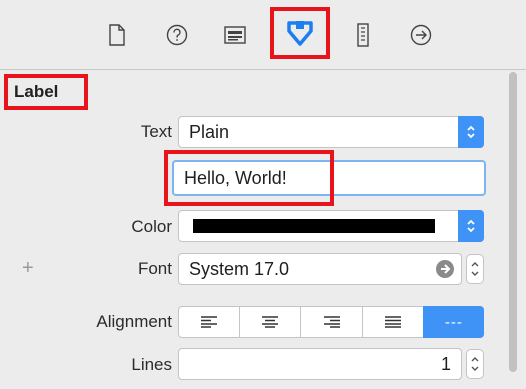 The image size is (526, 389). Describe the element at coordinates (151, 364) in the screenshot. I see `lines-label: Lines` at that location.